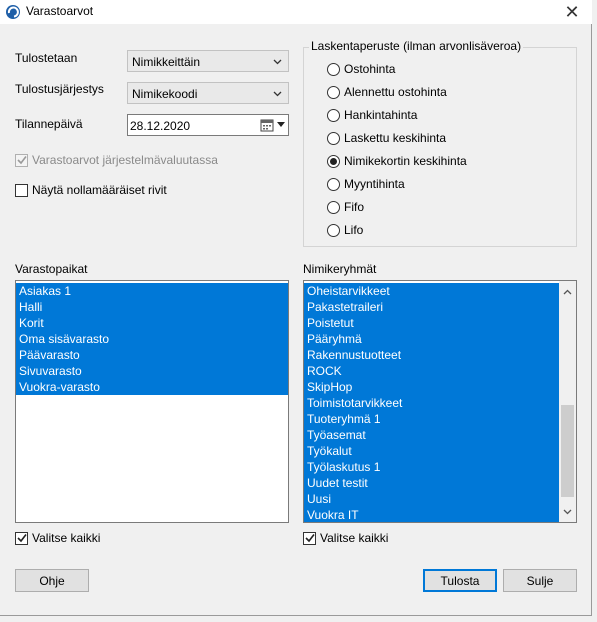  I want to click on date-picker: 28.12.2020, so click(208, 125).